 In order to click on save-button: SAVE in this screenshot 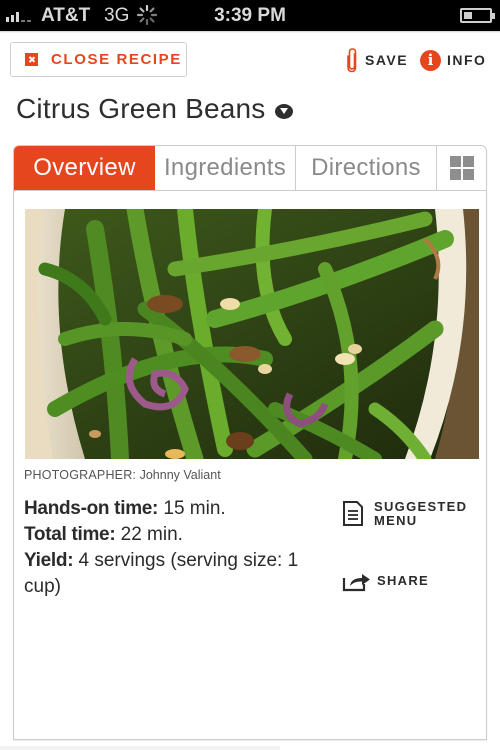, I will do `click(376, 60)`.